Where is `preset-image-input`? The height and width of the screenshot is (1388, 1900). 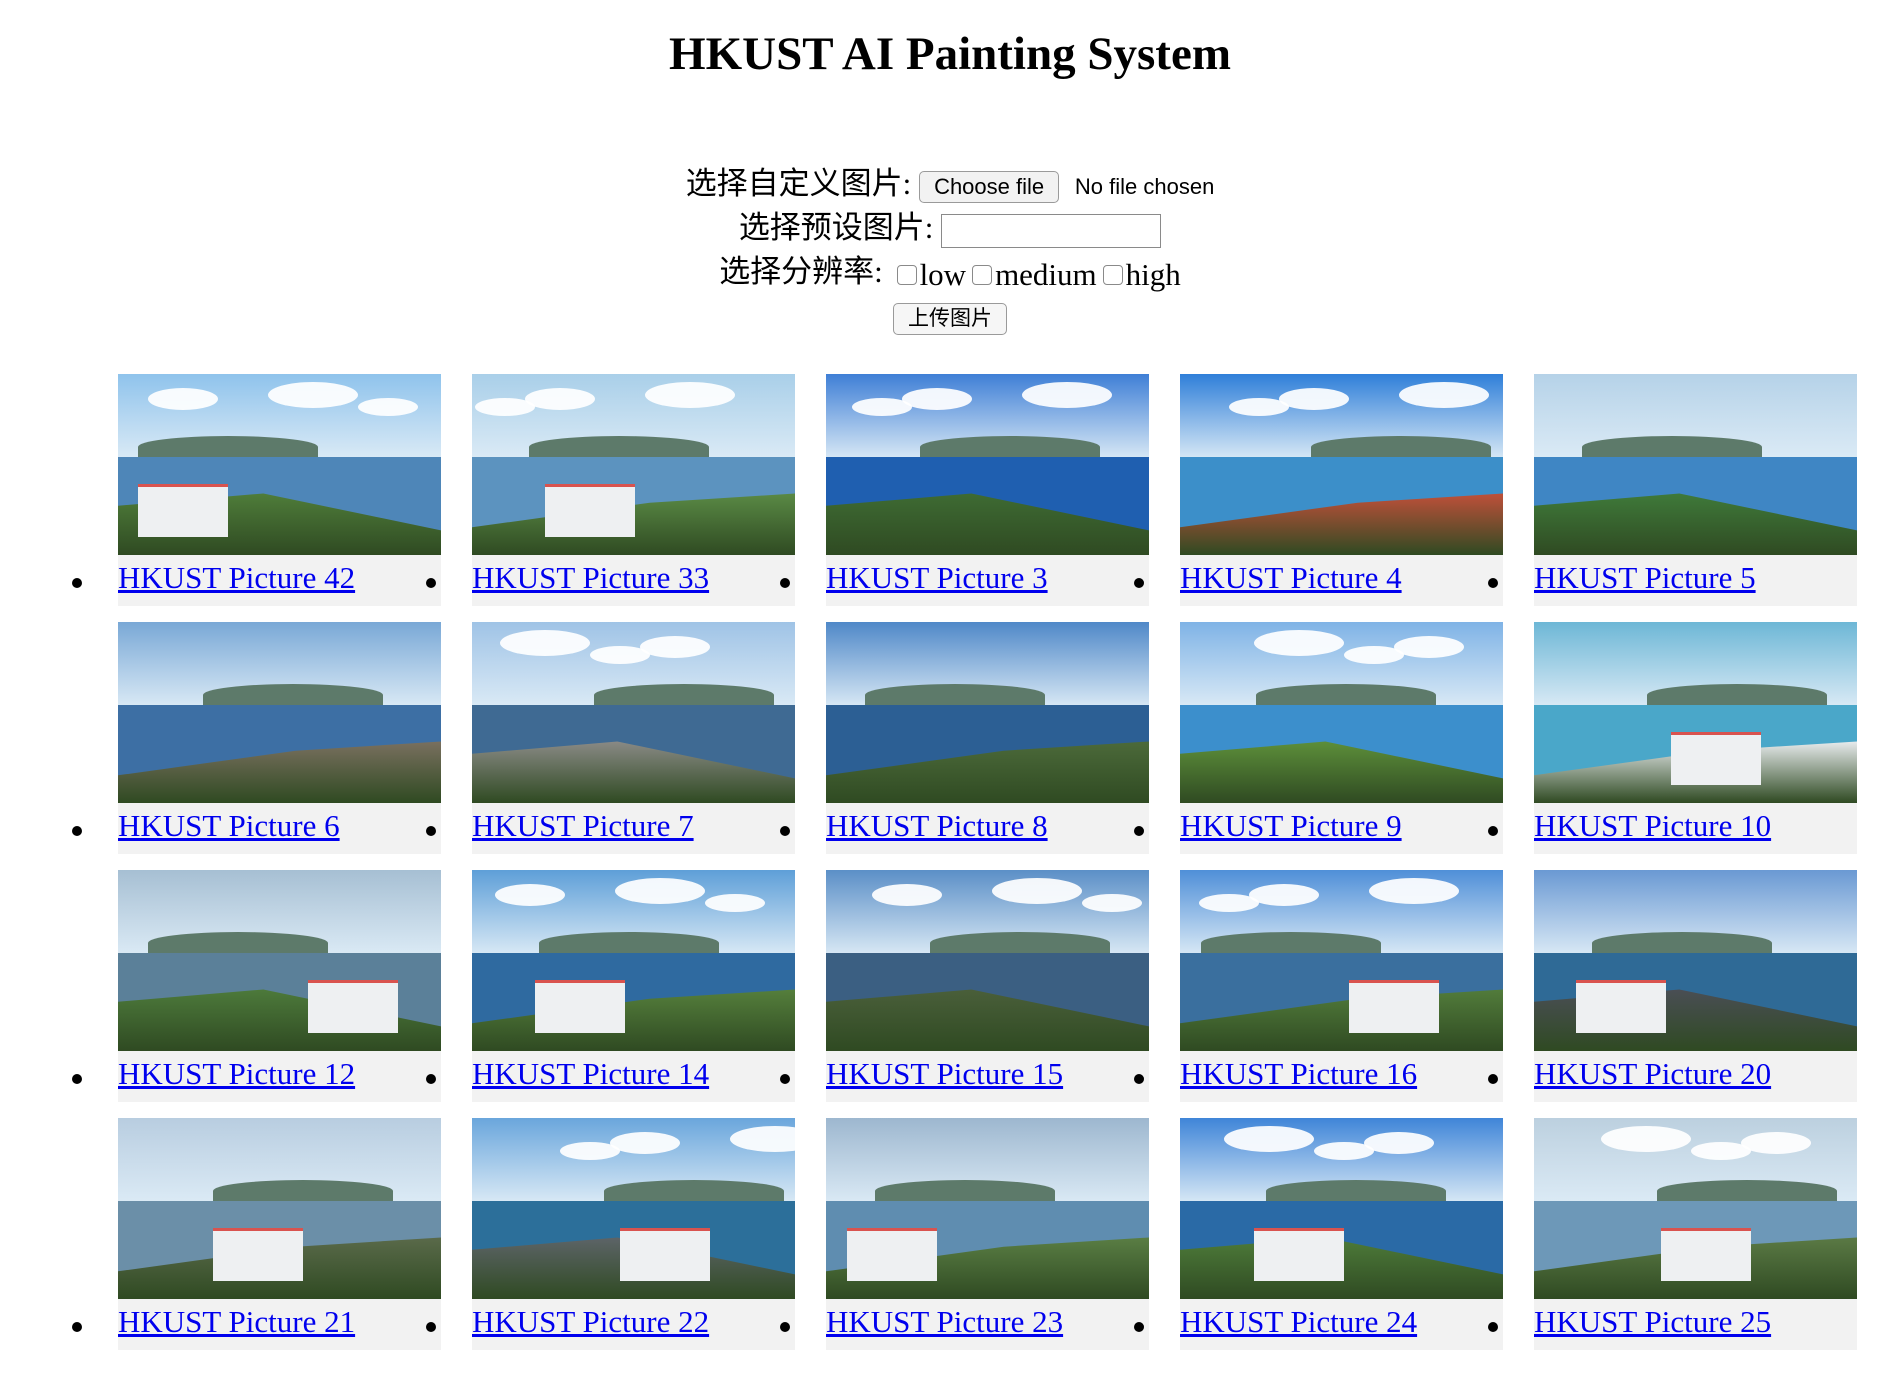 preset-image-input is located at coordinates (1051, 230).